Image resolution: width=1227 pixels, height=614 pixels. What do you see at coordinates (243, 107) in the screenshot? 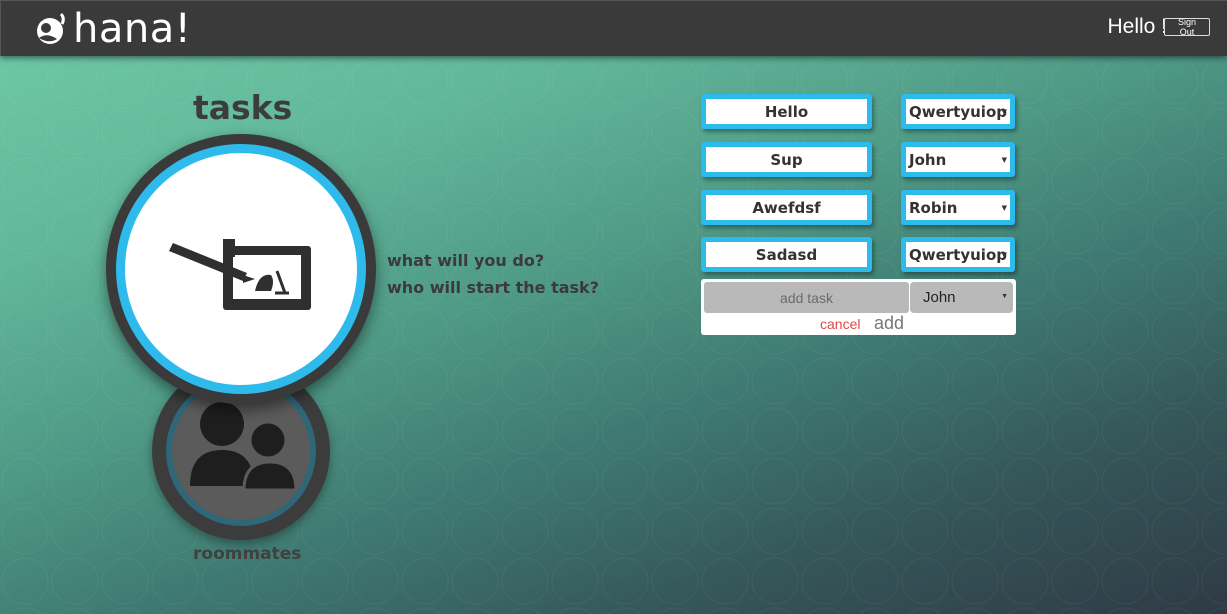
I see `tasks-title: tasks` at bounding box center [243, 107].